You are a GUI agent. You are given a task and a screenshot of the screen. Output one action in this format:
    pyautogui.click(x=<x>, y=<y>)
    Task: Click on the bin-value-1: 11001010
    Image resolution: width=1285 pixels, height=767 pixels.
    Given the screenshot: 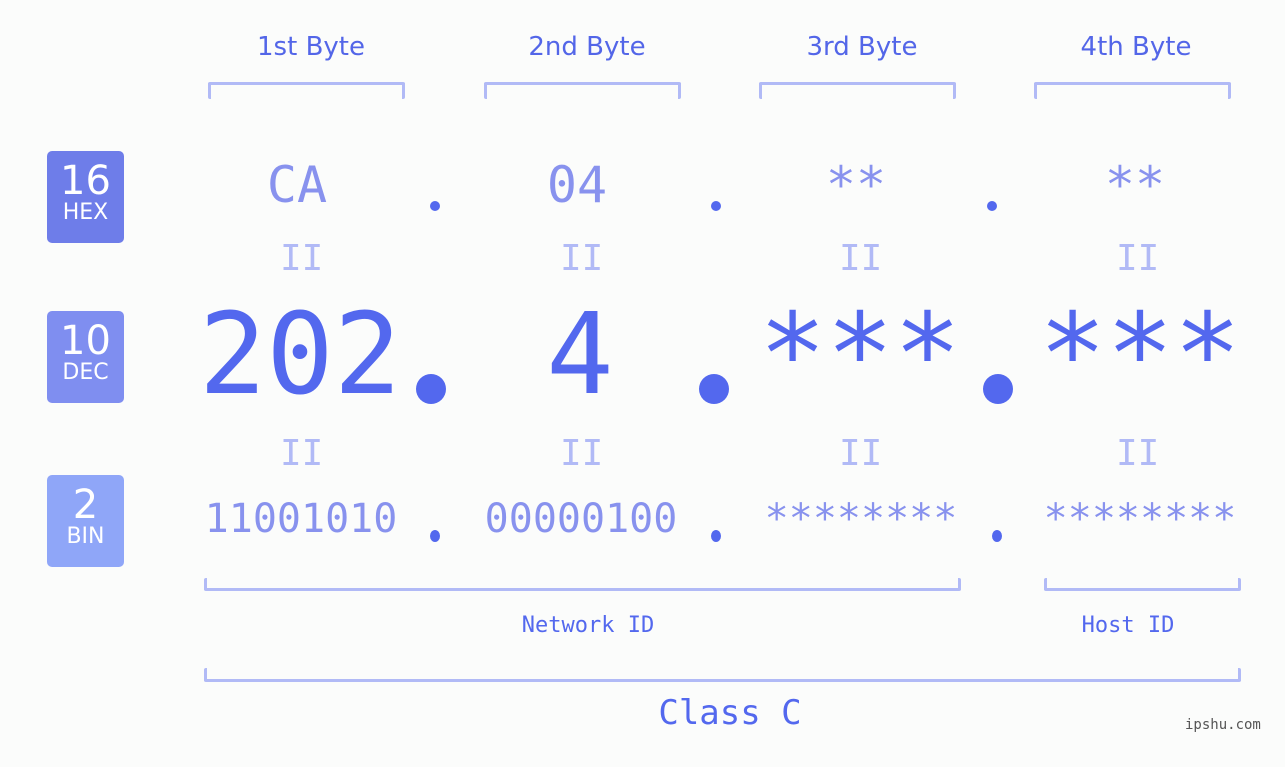 What is the action you would take?
    pyautogui.click(x=301, y=519)
    